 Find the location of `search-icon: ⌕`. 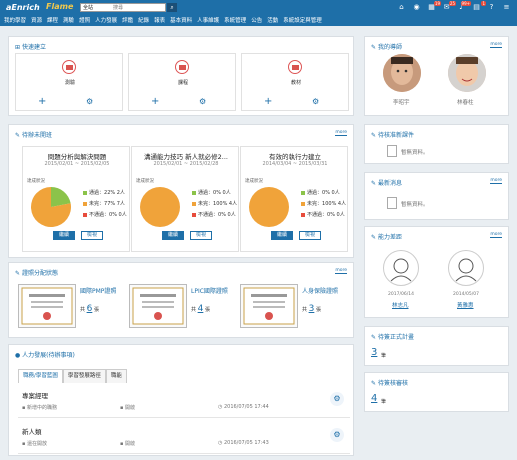

search-icon: ⌕ is located at coordinates (172, 7).